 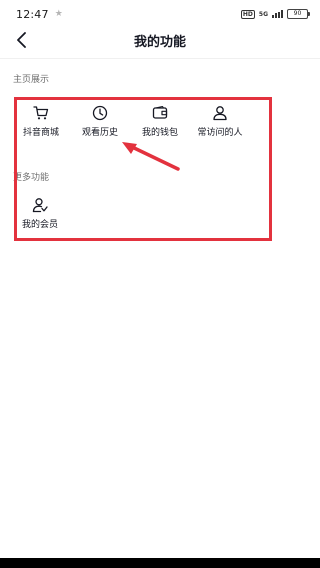 What do you see at coordinates (159, 133) in the screenshot?
I see `function-label: 我的钱包` at bounding box center [159, 133].